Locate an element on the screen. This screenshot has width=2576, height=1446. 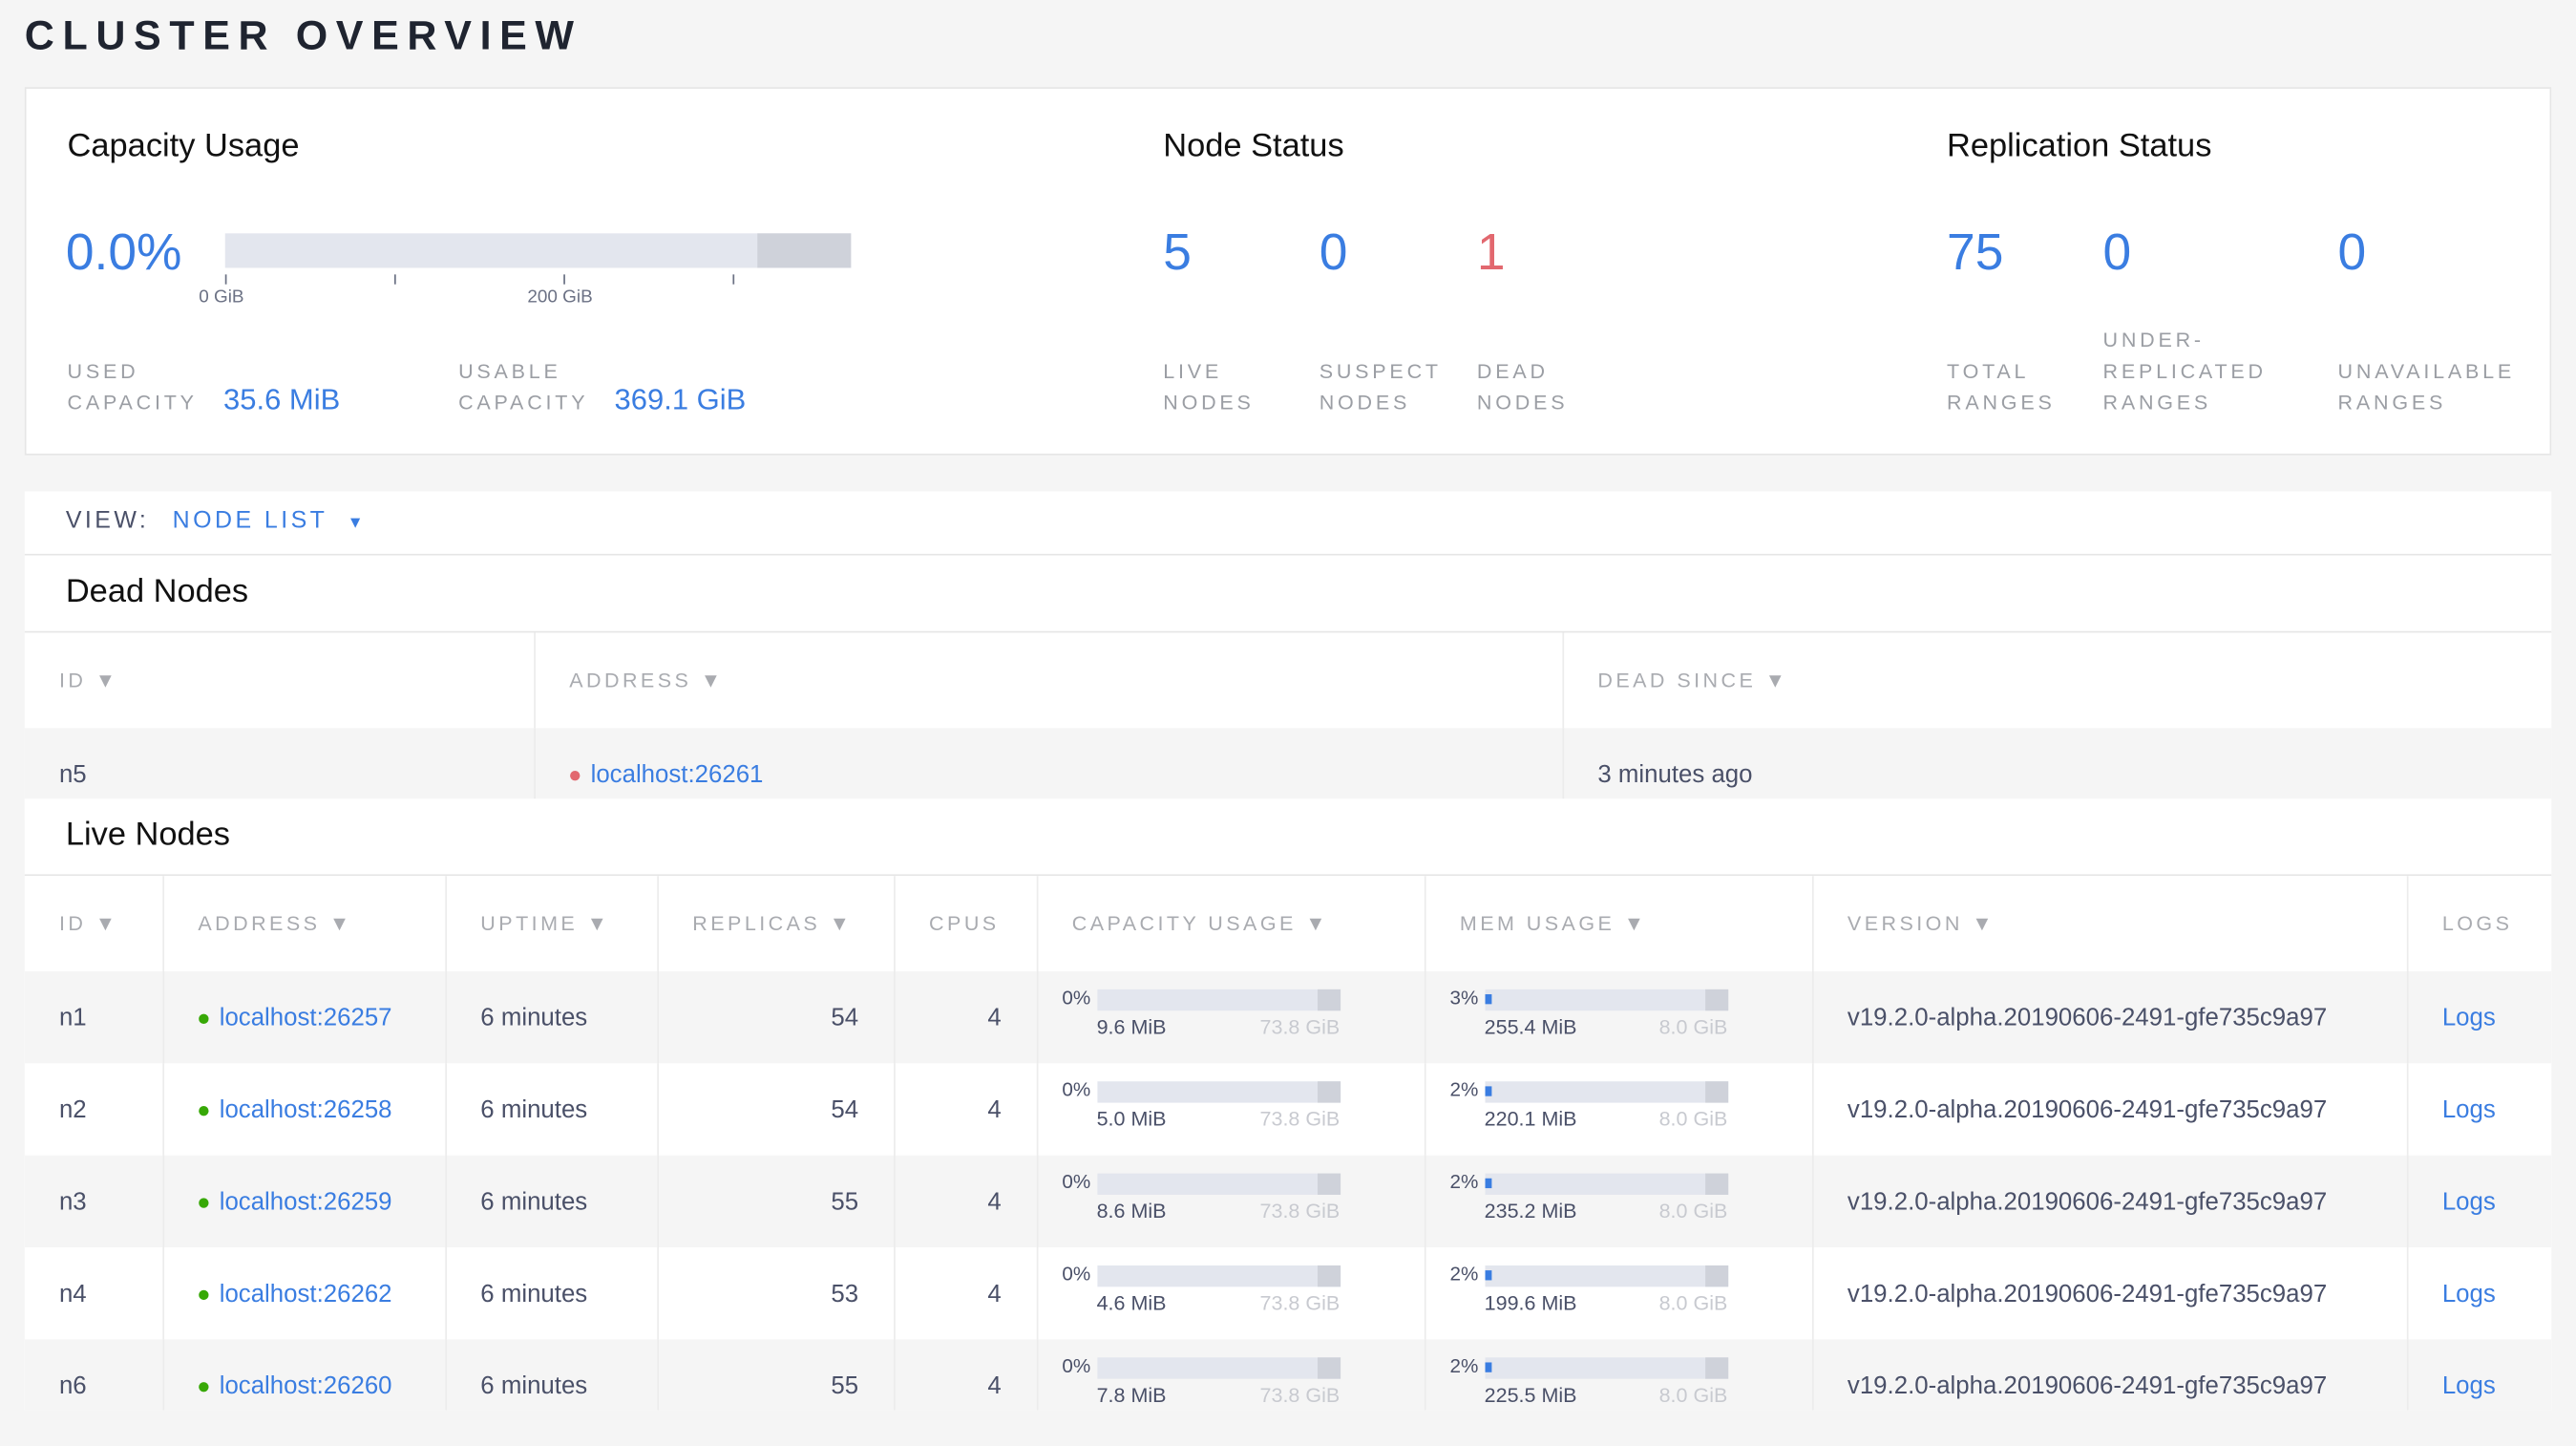
column-header: CPUS is located at coordinates (966, 923).